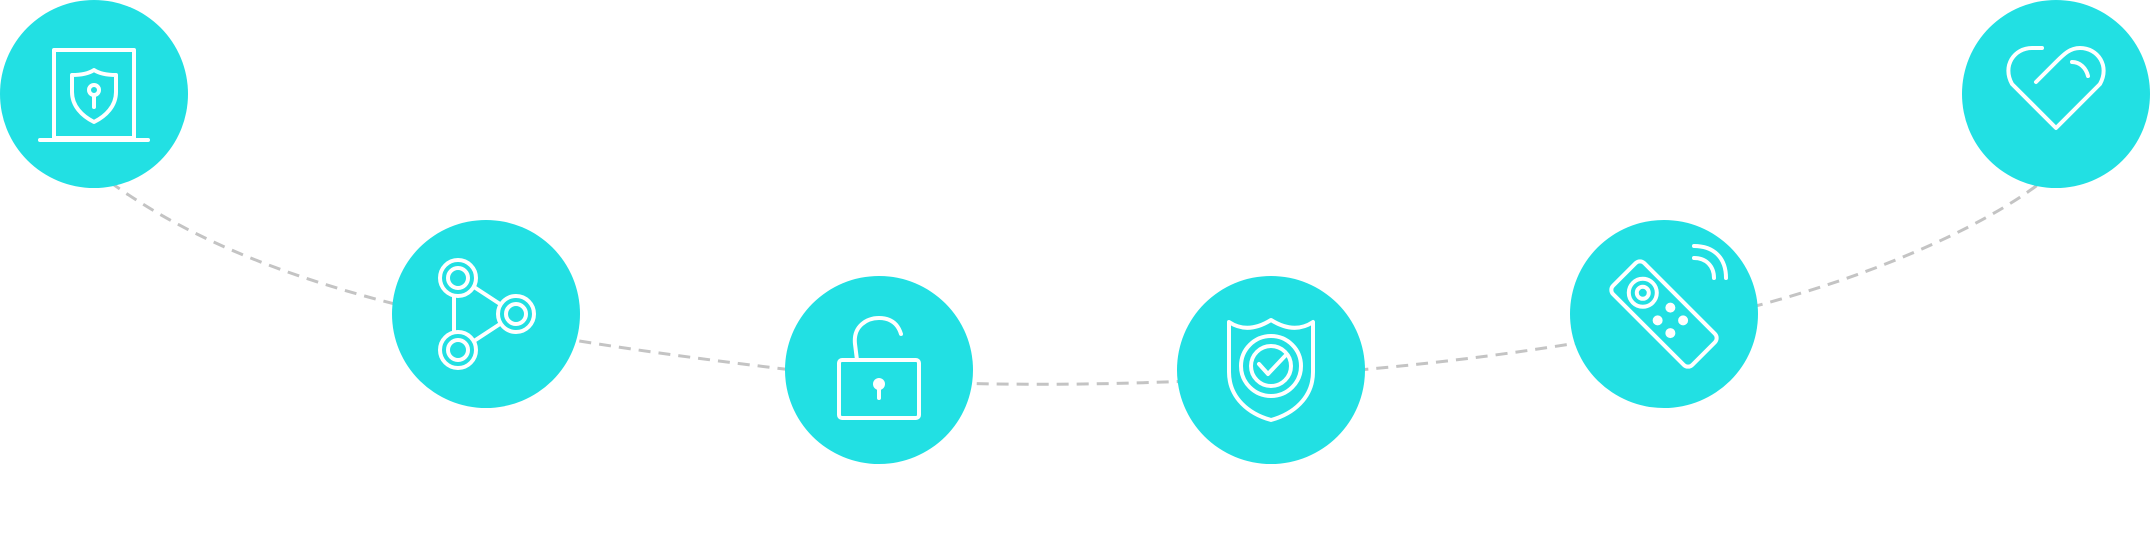 The image size is (2150, 538). I want to click on node-remote-control, so click(1664, 314).